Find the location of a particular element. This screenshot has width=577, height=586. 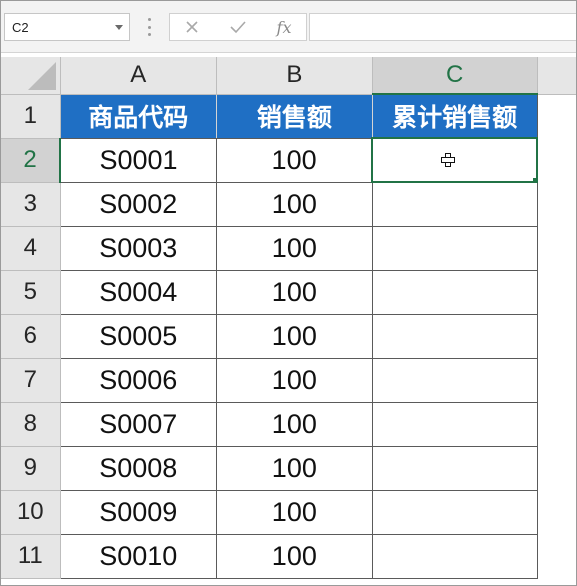

row-header: 2 is located at coordinates (31, 160).